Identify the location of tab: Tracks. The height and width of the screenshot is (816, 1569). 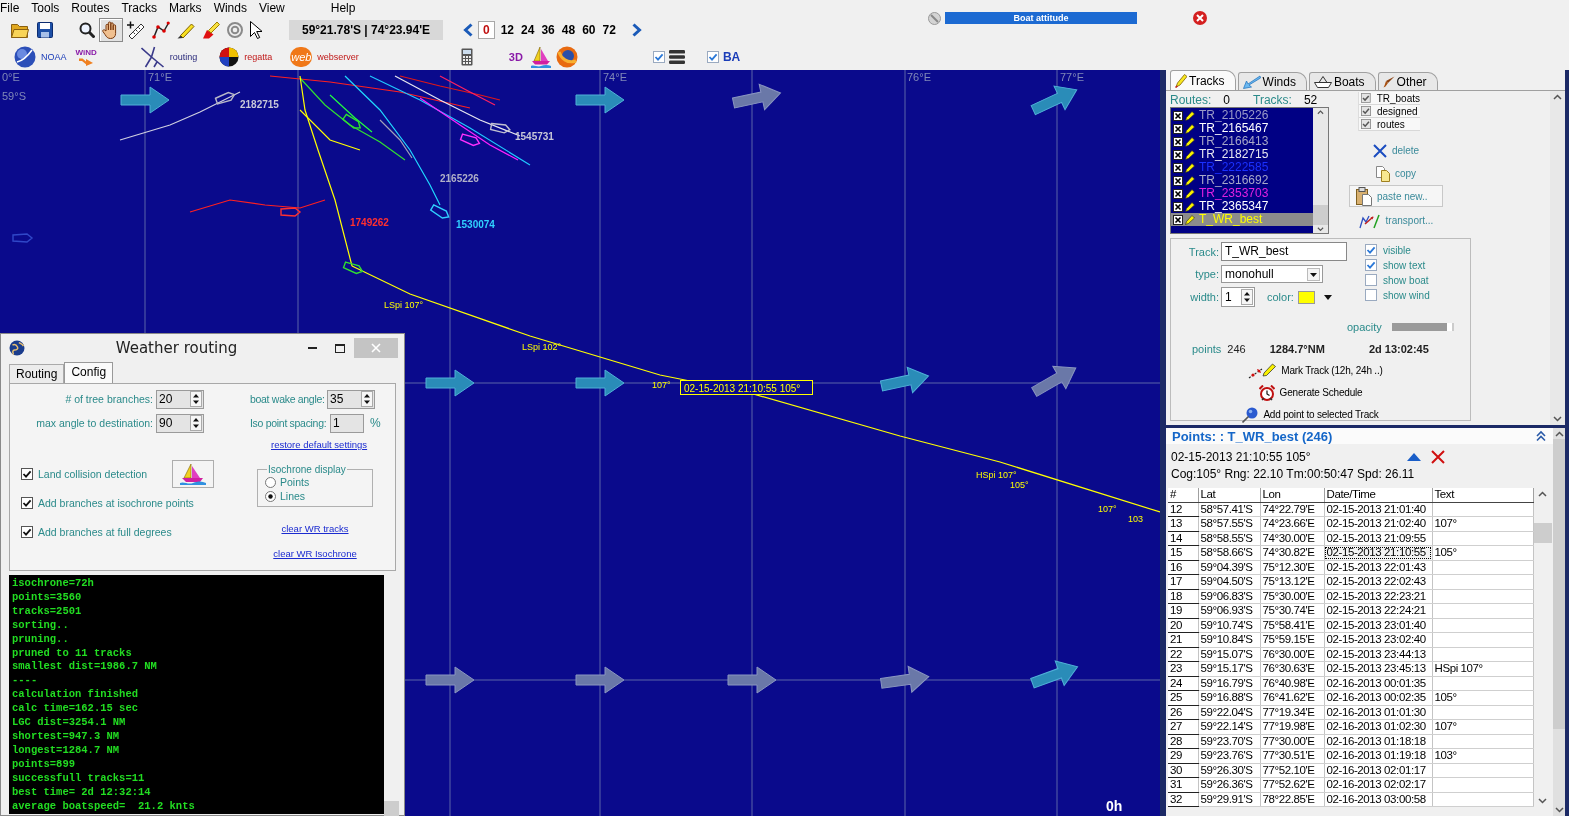
(1203, 80).